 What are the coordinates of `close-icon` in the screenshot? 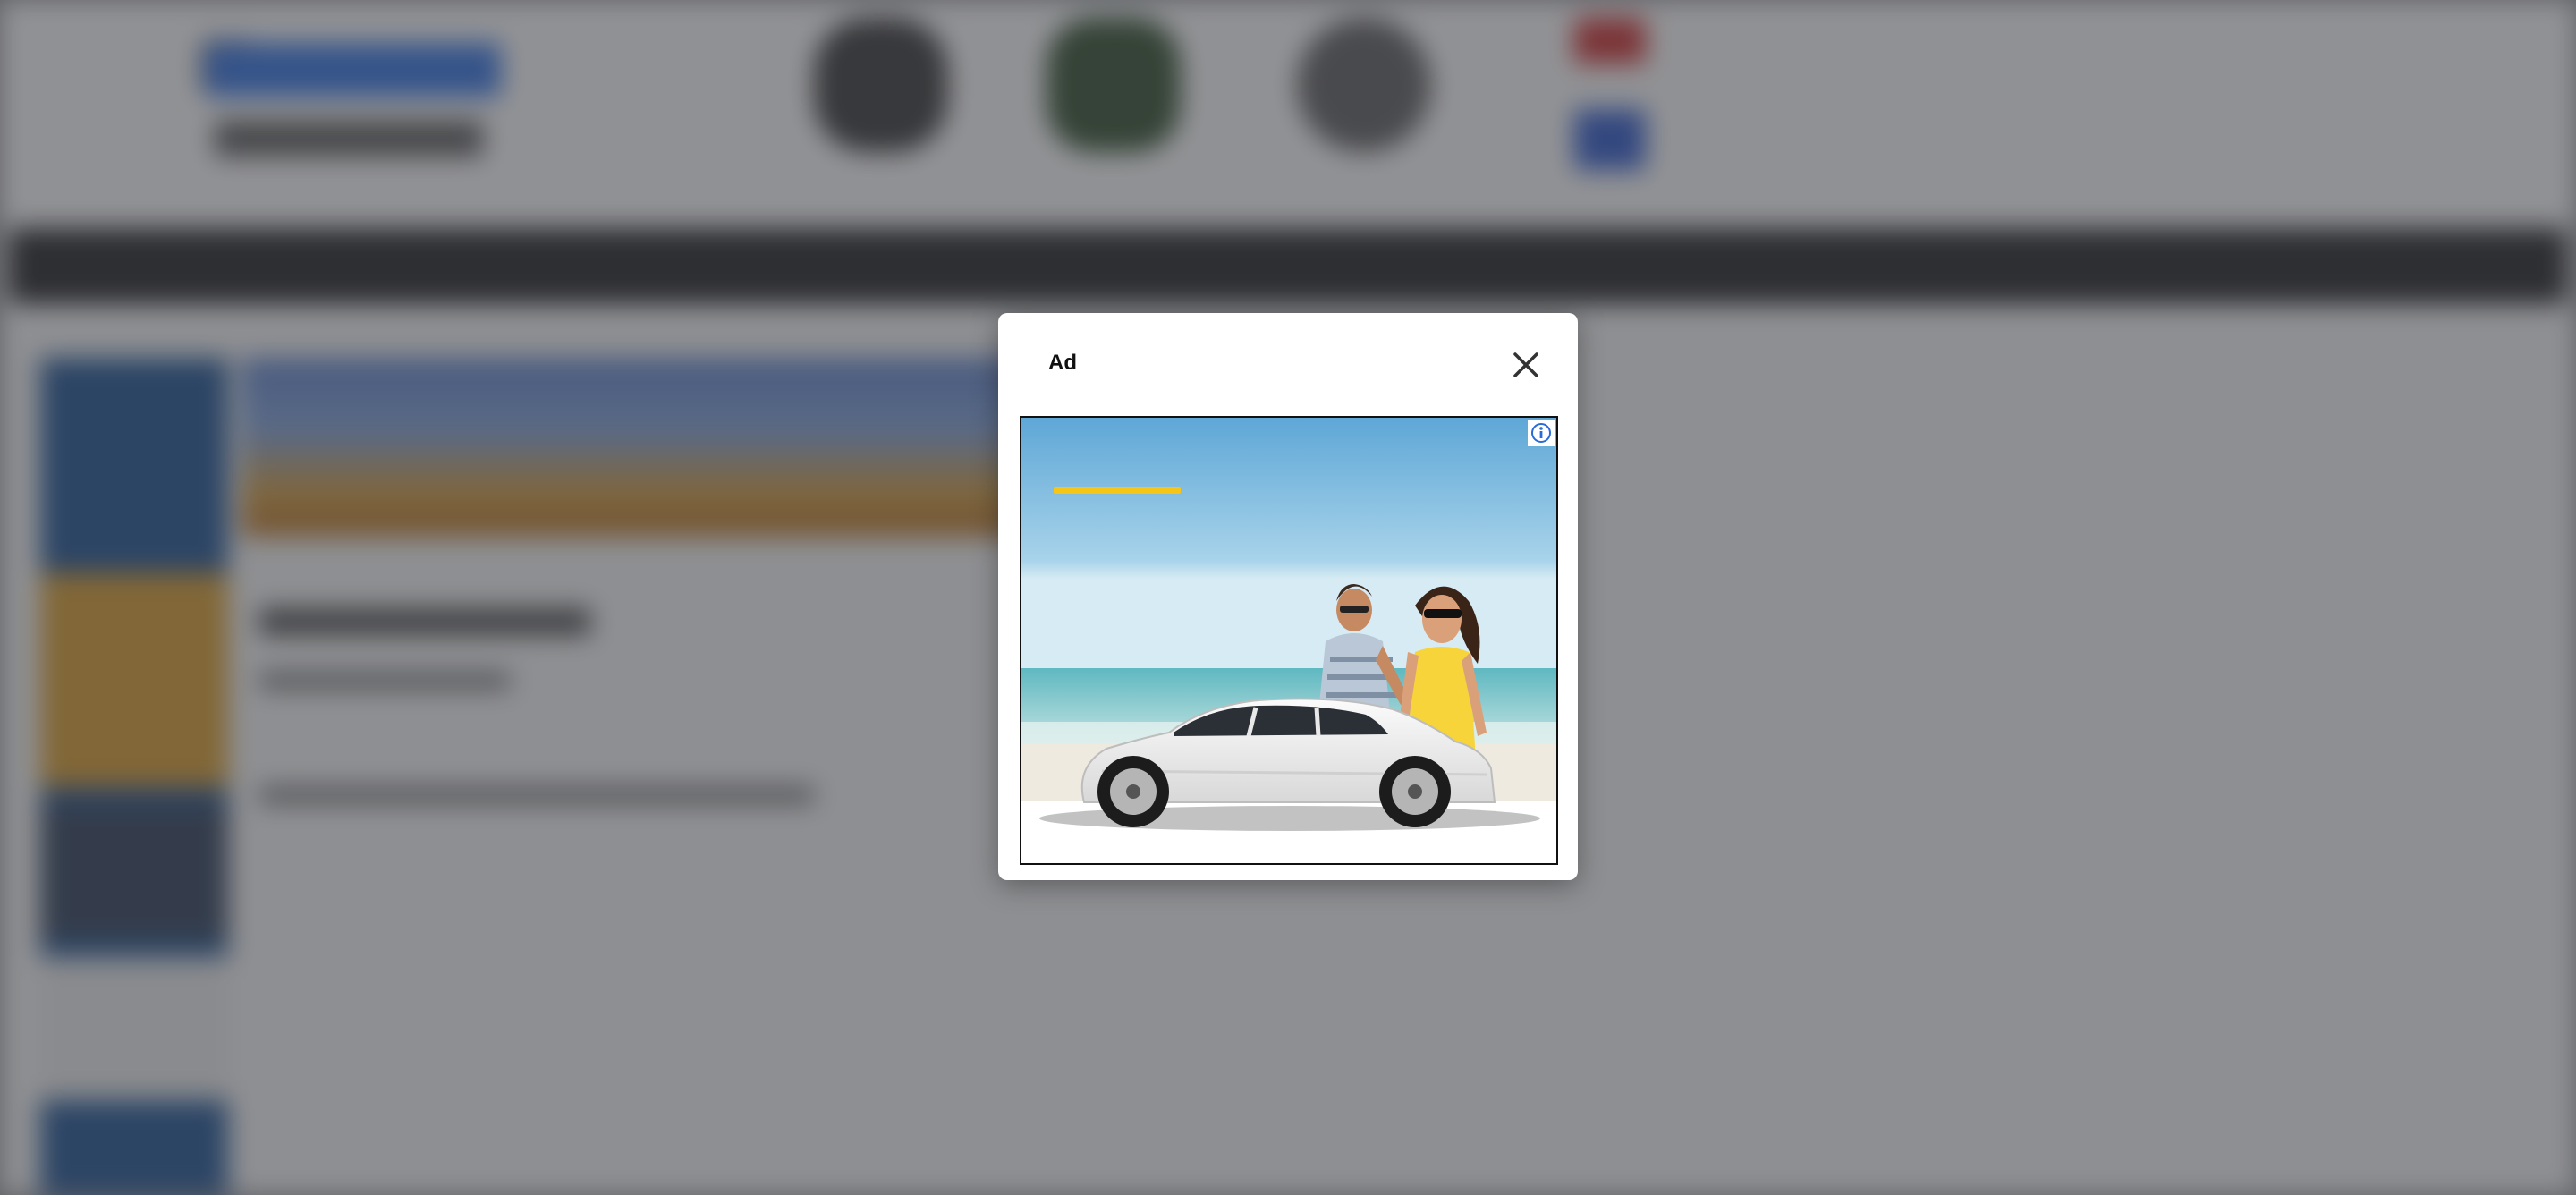 It's located at (1526, 365).